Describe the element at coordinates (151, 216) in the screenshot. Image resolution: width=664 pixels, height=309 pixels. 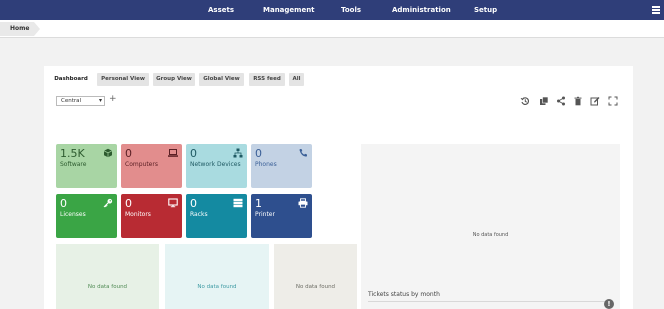
I see `tile-monitors: 0 Monitors` at that location.